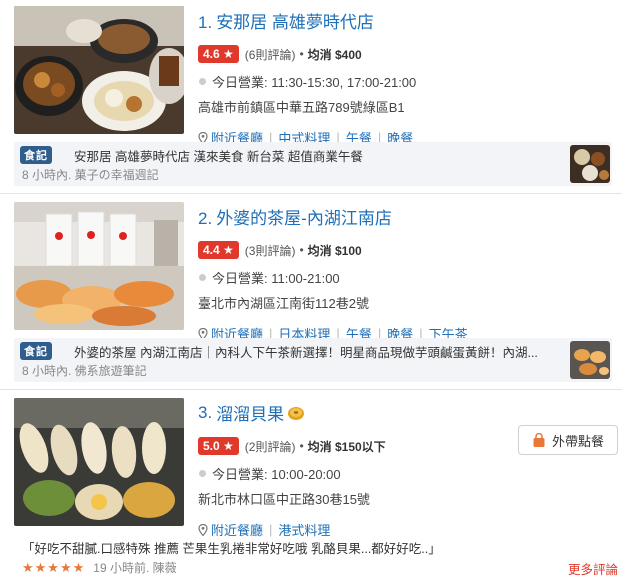  What do you see at coordinates (334, 250) in the screenshot?
I see `average-price: 均消 $100` at bounding box center [334, 250].